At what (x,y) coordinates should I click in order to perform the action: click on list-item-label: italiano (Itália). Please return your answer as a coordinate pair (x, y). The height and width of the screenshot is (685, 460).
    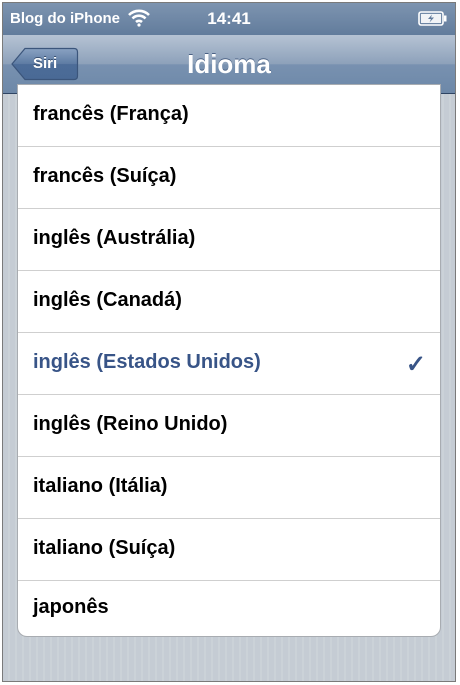
    Looking at the image, I should click on (100, 486).